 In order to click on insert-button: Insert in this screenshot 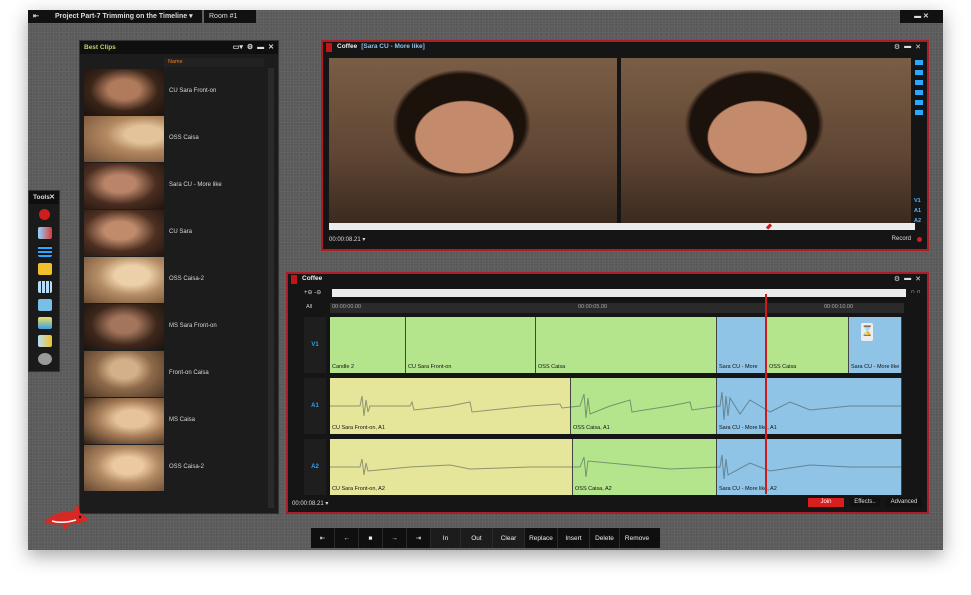, I will do `click(574, 538)`.